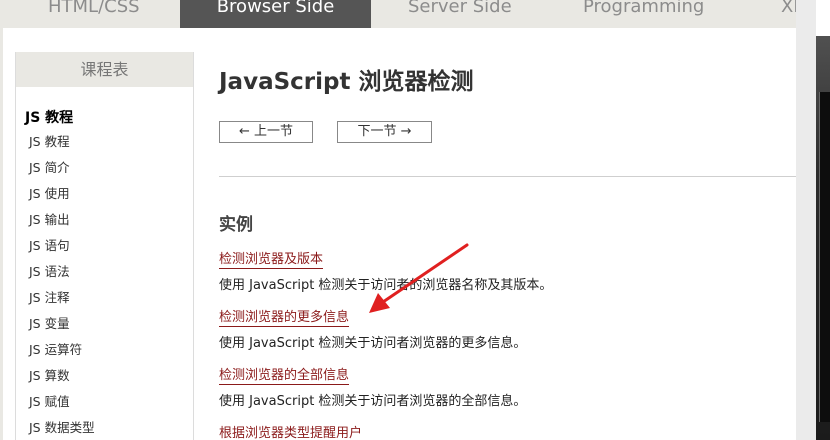  Describe the element at coordinates (406, 131) in the screenshot. I see `arrow-right-icon: →` at that location.